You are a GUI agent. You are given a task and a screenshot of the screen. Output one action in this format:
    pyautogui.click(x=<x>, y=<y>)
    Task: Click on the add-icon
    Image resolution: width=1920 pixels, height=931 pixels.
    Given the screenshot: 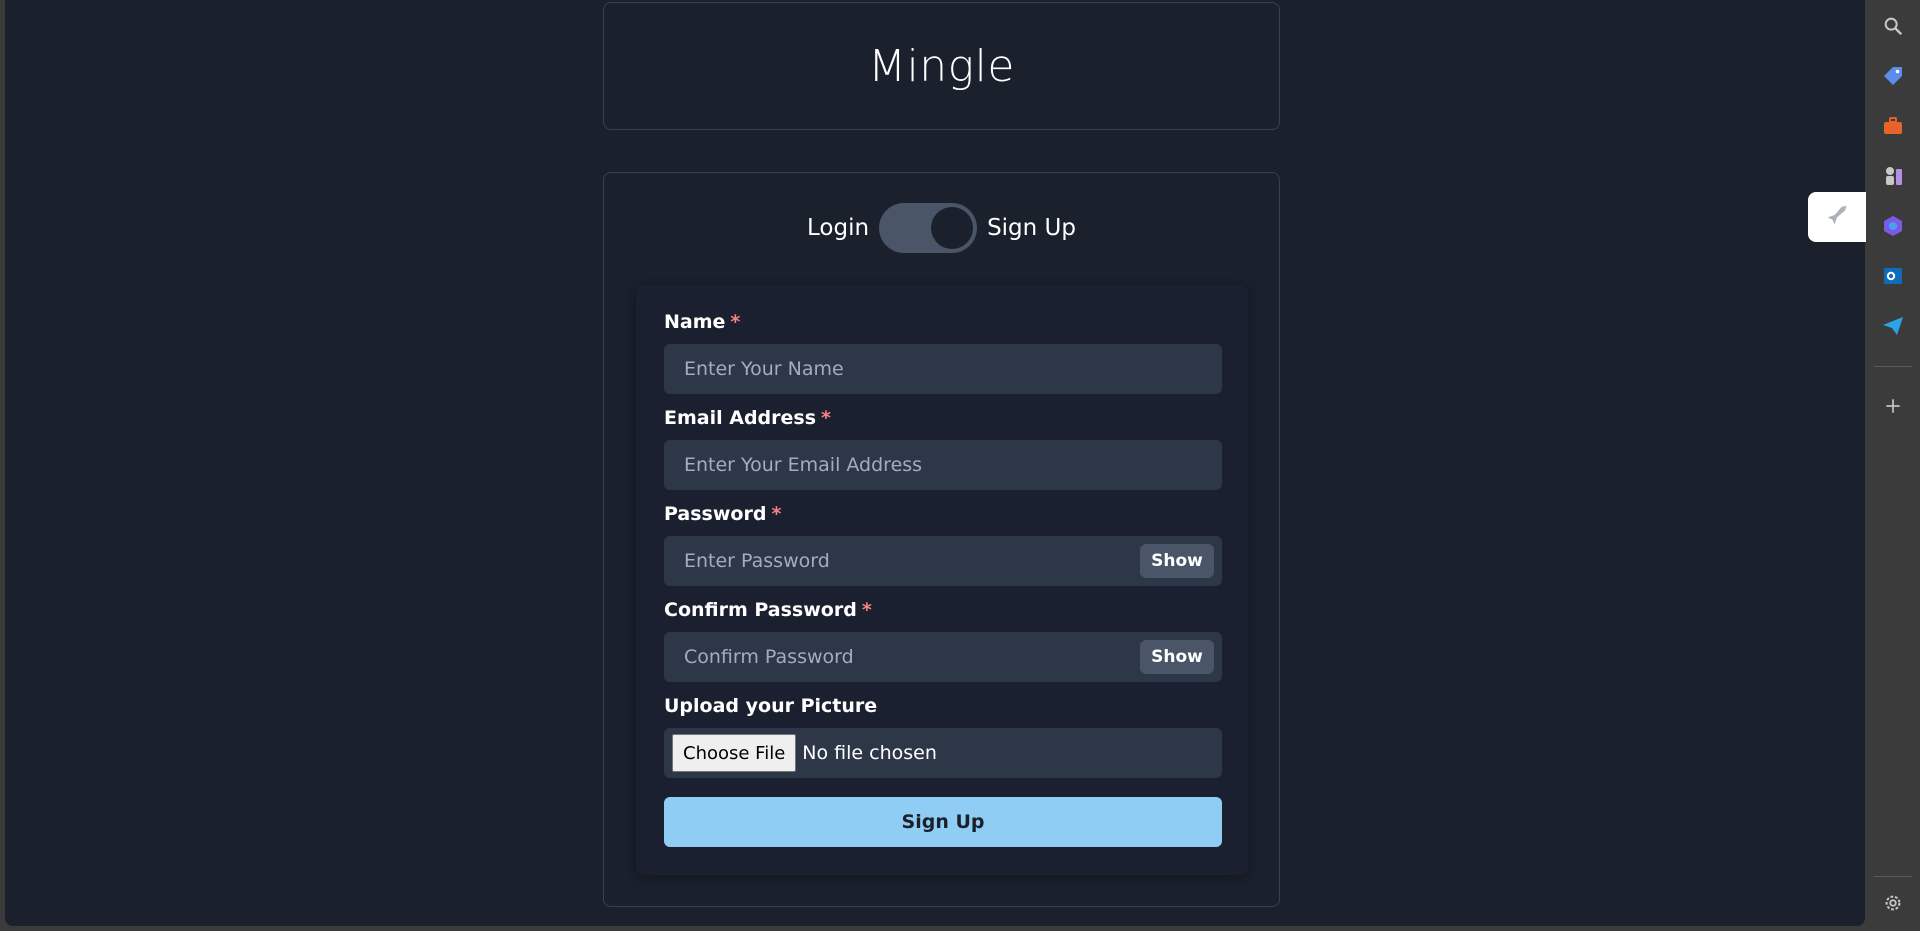 What is the action you would take?
    pyautogui.click(x=1893, y=406)
    